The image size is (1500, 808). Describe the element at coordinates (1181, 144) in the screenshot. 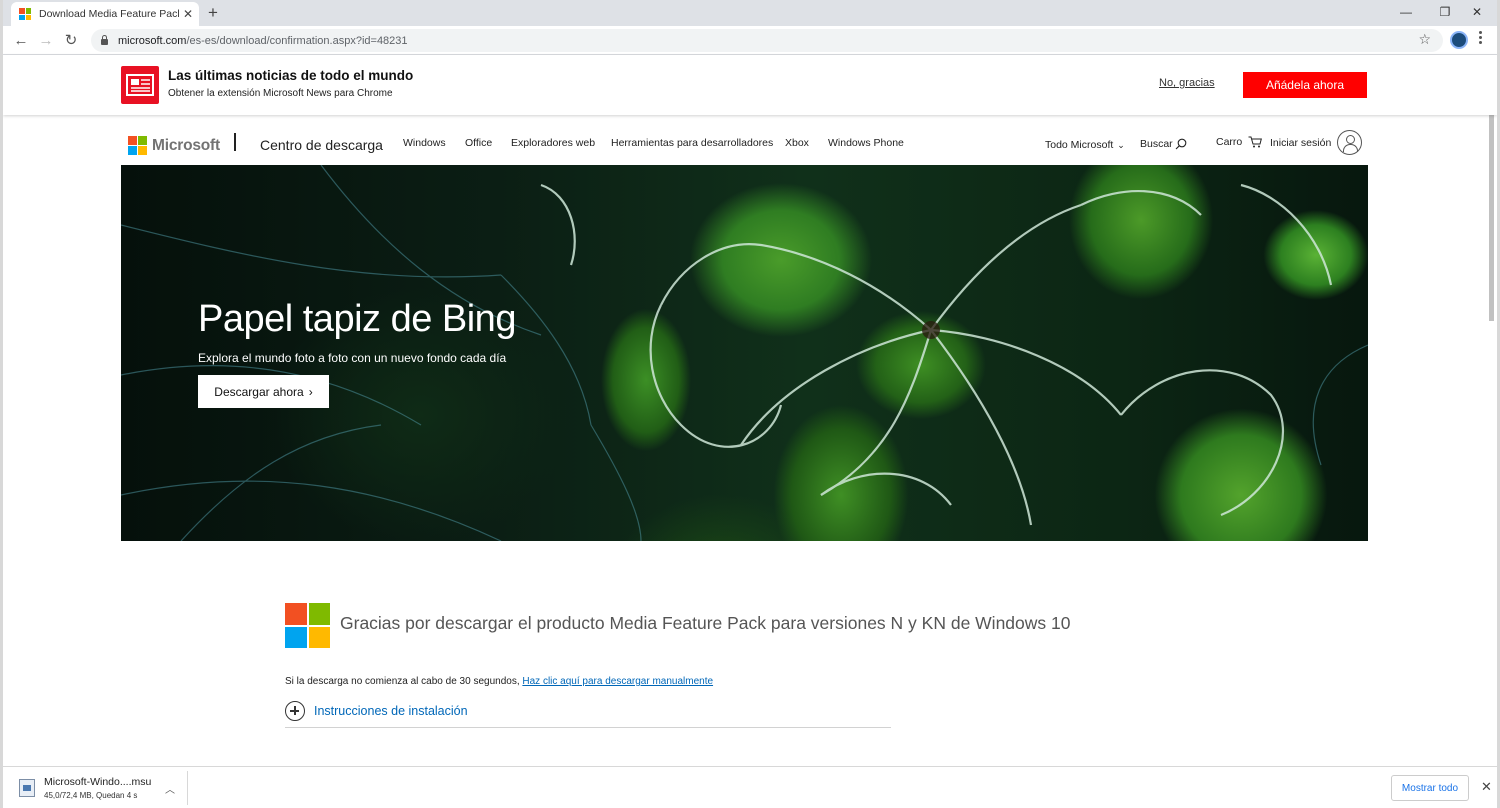

I see `search-icon` at that location.